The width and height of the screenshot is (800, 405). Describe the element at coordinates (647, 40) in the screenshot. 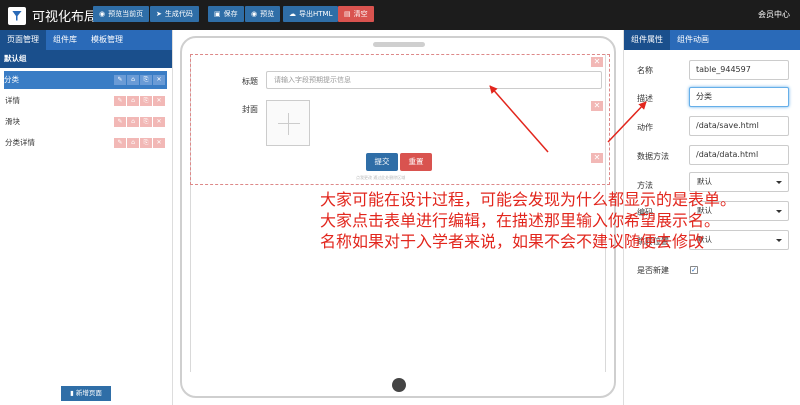

I see `tab-component-props: 组件属性` at that location.